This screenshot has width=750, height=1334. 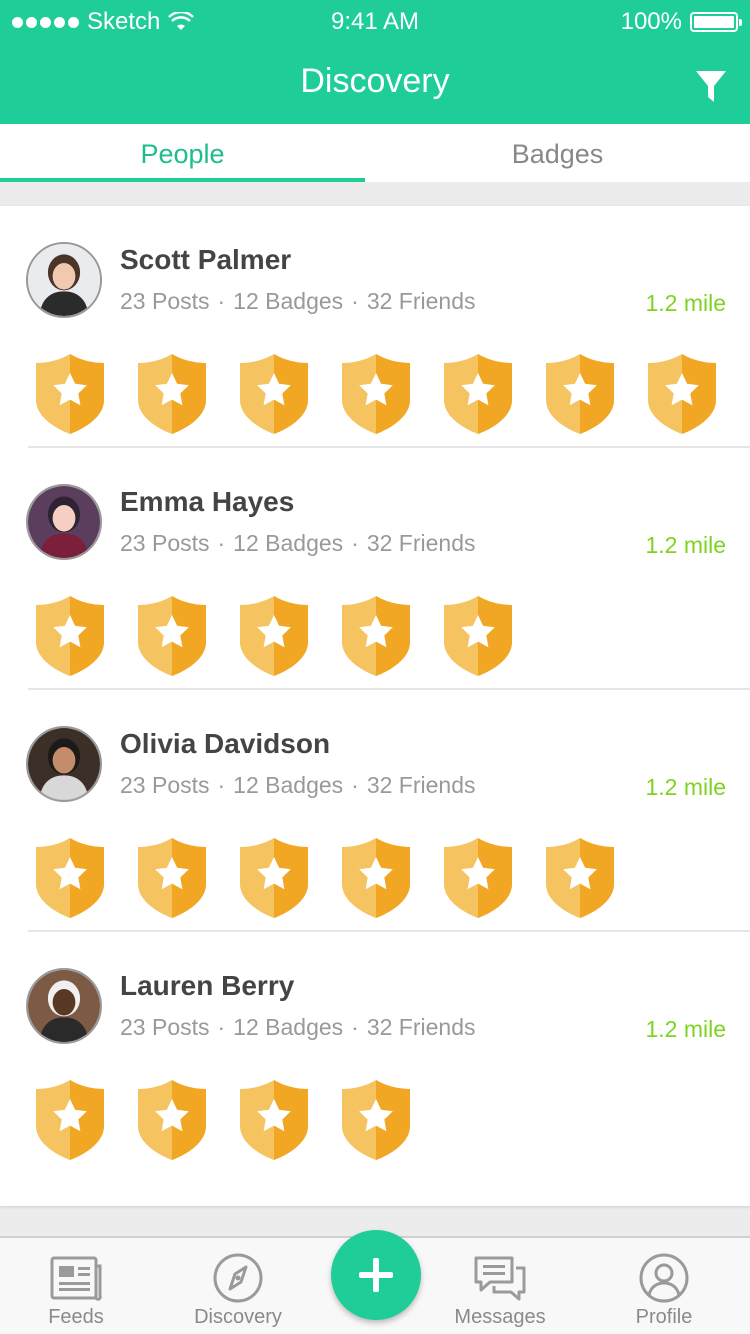 I want to click on person-name: Olivia Davidson, so click(x=225, y=743).